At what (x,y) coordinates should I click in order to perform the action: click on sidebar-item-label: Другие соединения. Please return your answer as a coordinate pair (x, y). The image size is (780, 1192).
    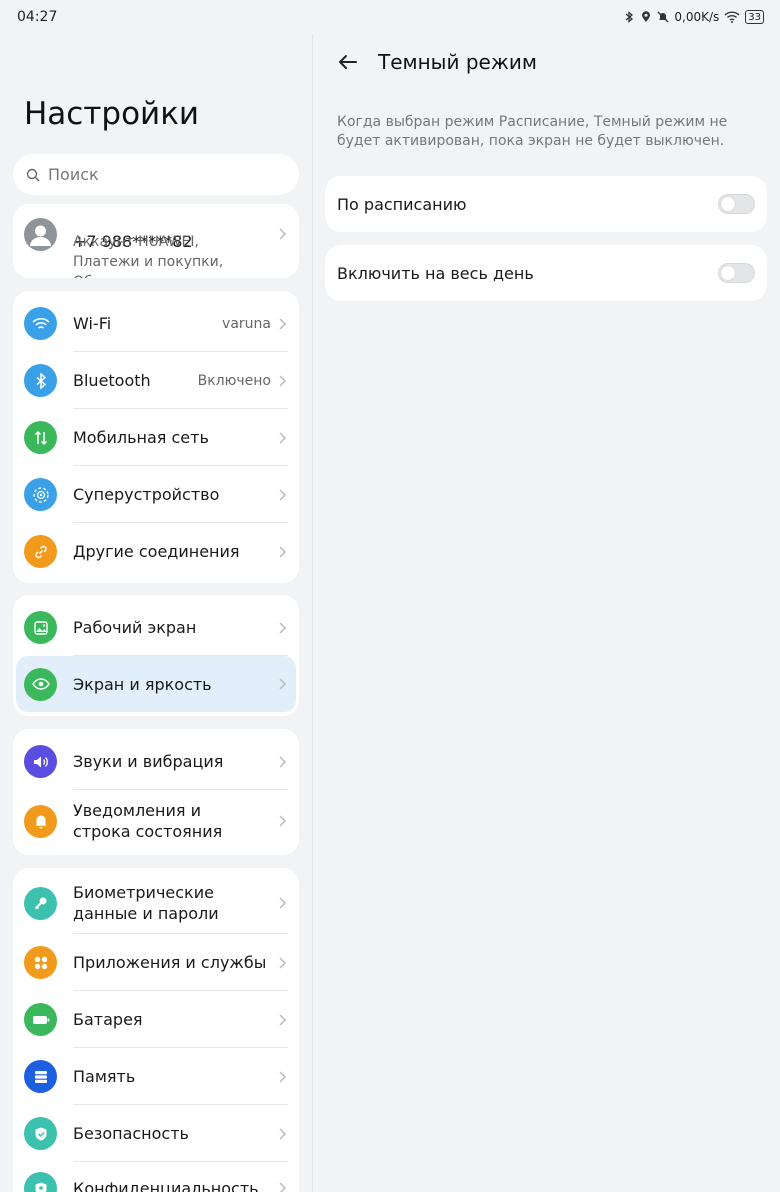
    Looking at the image, I should click on (156, 551).